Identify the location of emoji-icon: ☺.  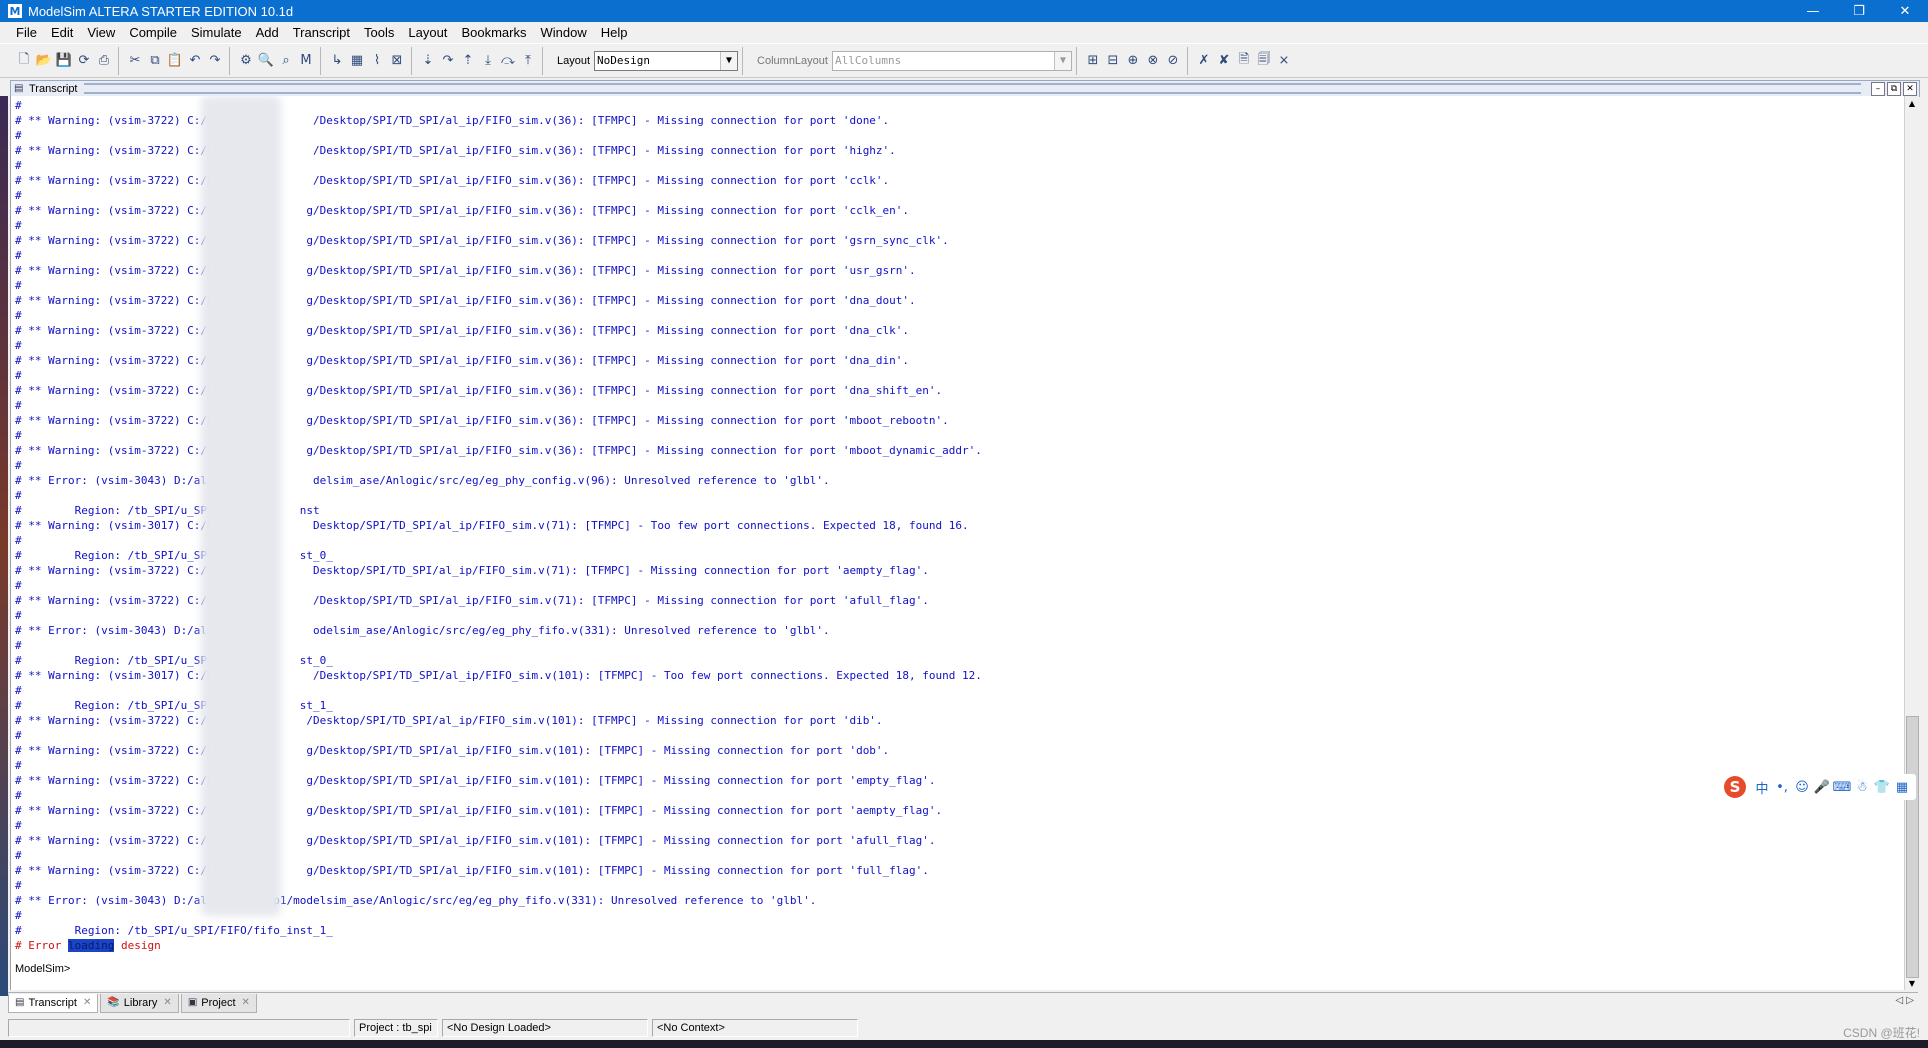
(1802, 787).